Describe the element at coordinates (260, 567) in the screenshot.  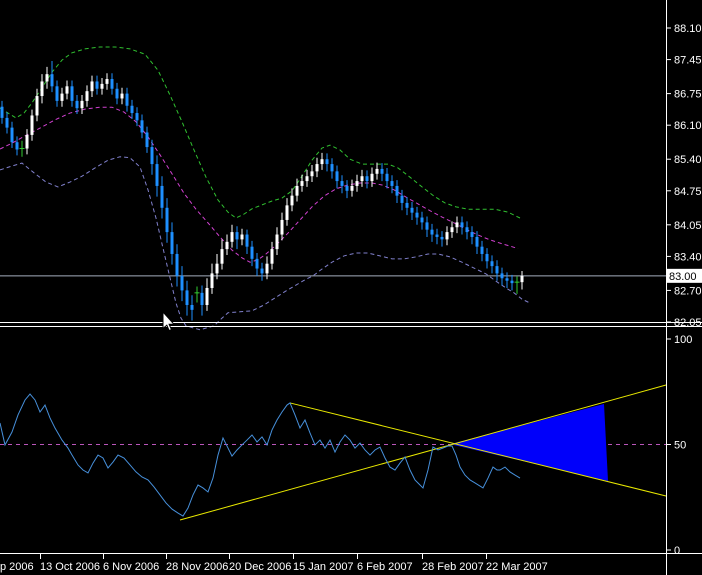
I see `time-label: 20 Dec 2006` at that location.